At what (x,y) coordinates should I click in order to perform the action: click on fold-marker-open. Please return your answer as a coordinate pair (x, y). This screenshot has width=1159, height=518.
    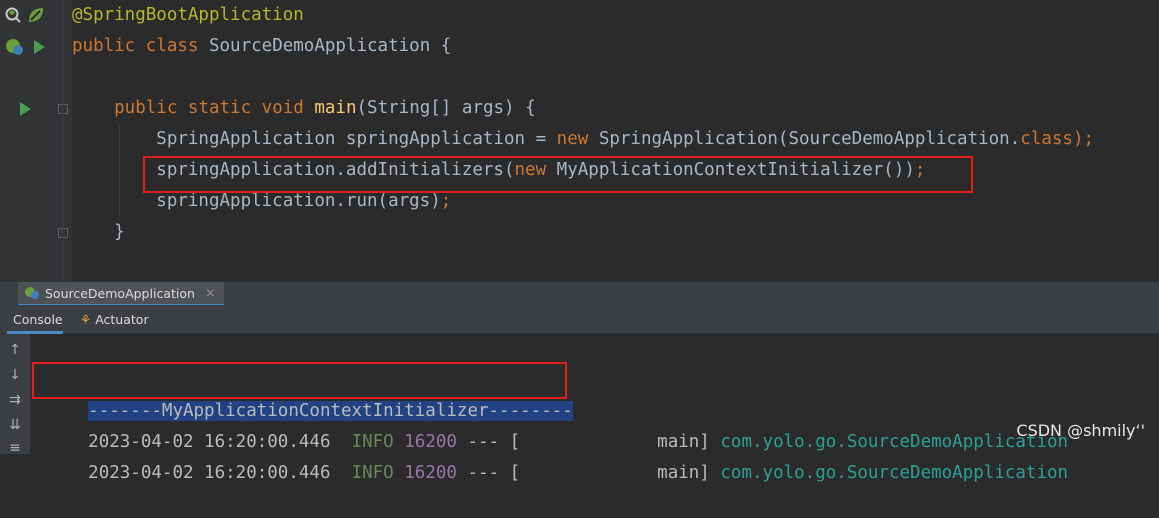
    Looking at the image, I should click on (63, 109).